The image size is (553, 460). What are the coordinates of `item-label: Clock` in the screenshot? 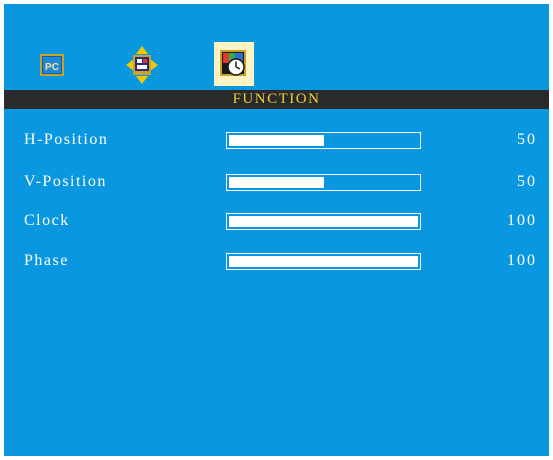 It's located at (47, 220).